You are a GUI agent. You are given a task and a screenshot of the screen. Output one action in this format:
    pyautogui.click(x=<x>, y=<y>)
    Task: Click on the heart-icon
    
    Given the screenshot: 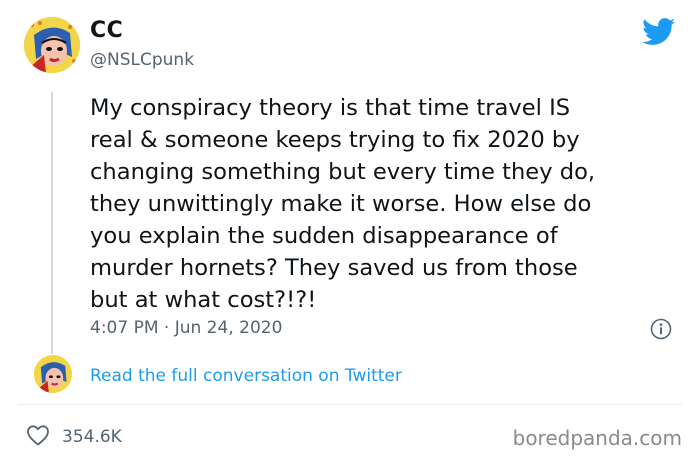 What is the action you would take?
    pyautogui.click(x=38, y=437)
    